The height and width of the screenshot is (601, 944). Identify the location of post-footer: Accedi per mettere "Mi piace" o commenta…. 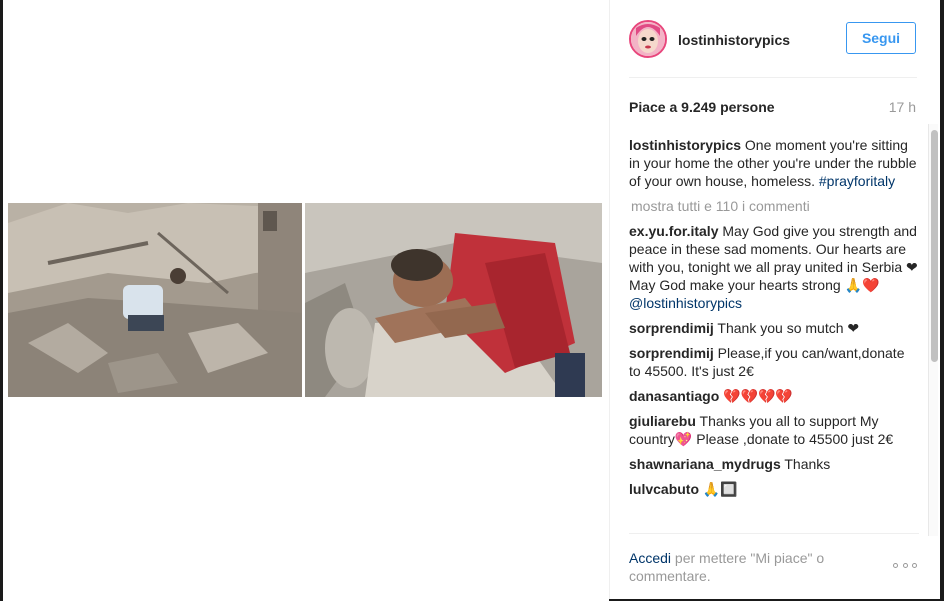
(774, 566).